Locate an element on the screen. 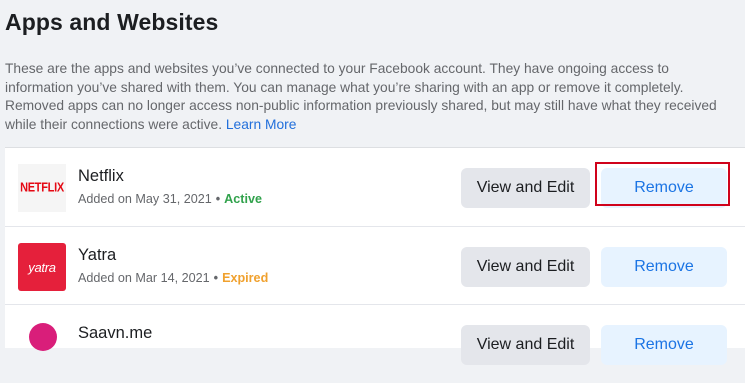  saavn-logo-icon is located at coordinates (43, 337).